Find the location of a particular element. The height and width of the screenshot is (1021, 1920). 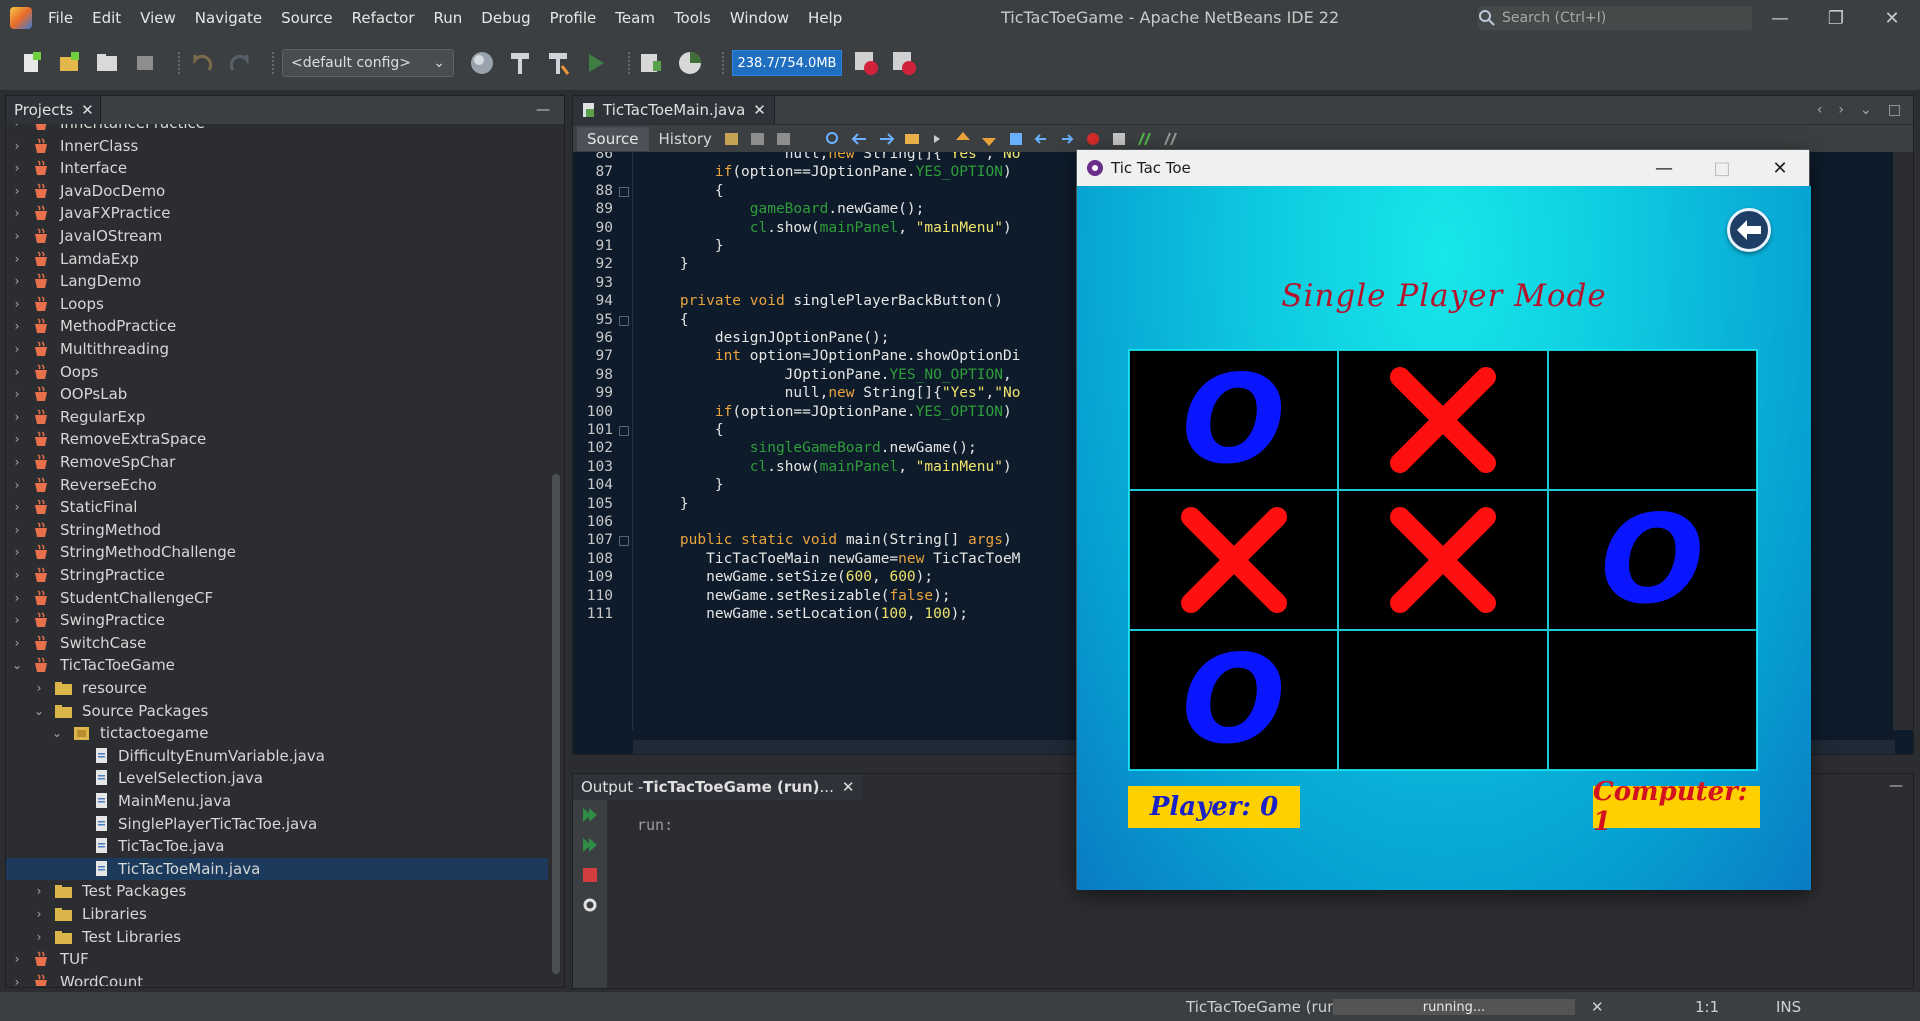

clean-build-button is located at coordinates (558, 63).